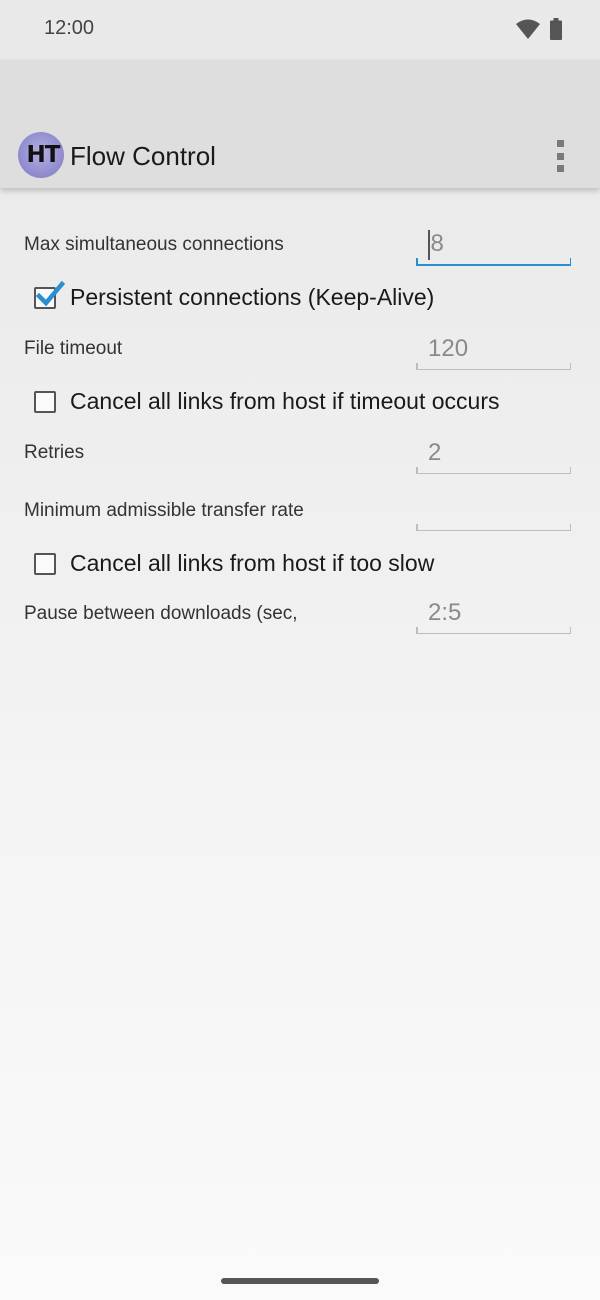 The width and height of the screenshot is (600, 1300). I want to click on max-connections-input: 8, so click(493, 248).